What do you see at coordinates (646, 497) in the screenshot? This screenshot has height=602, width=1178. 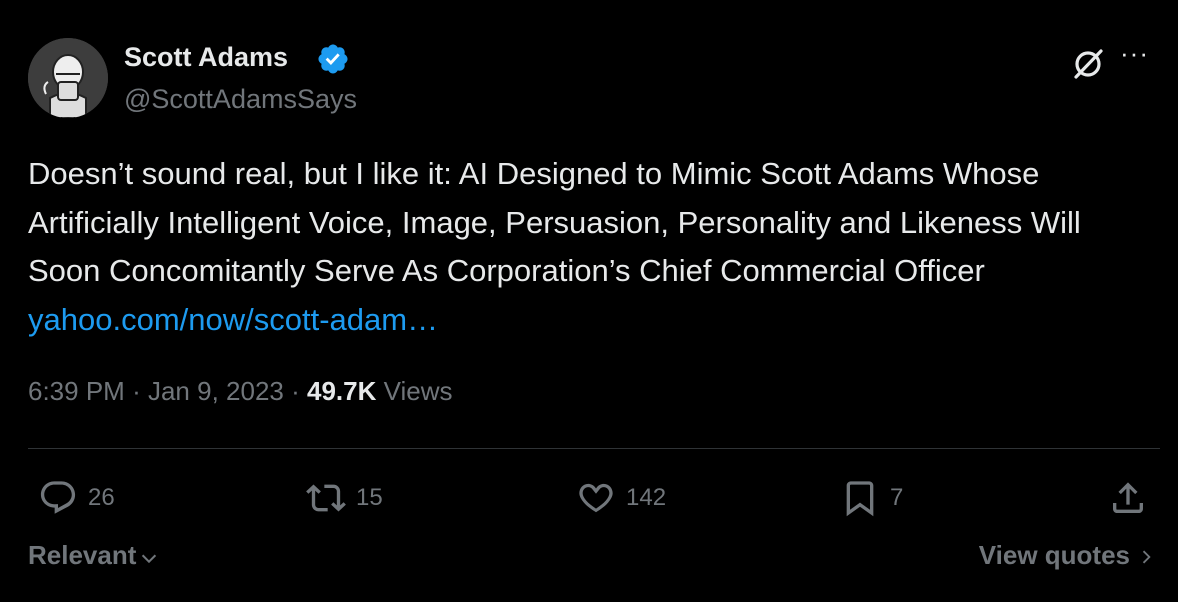 I see `like-count: 142` at bounding box center [646, 497].